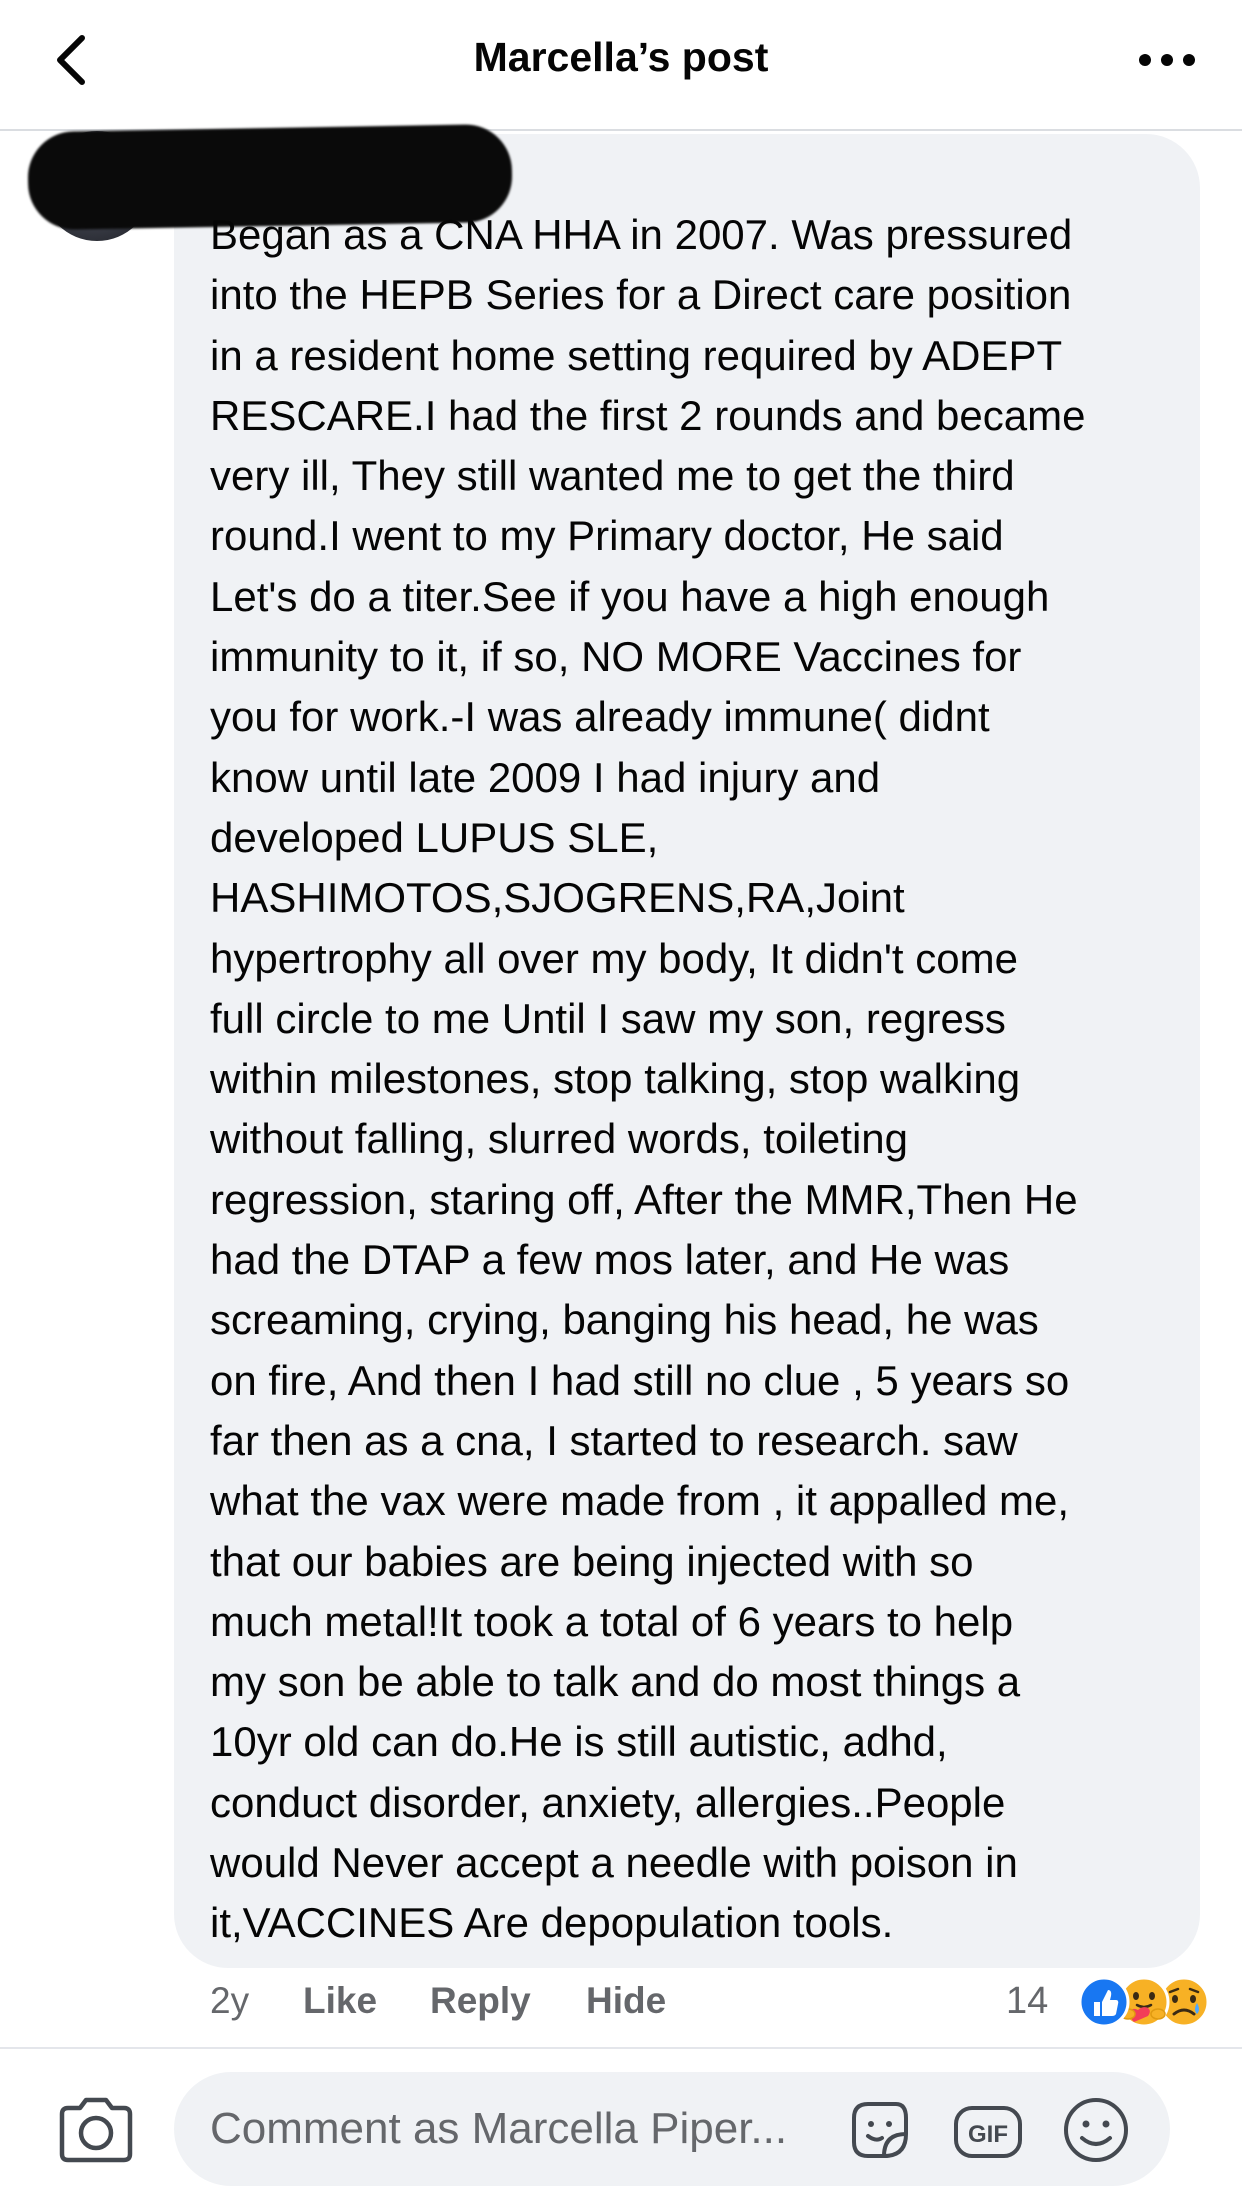  I want to click on reaction-count: 14, so click(1027, 2001).